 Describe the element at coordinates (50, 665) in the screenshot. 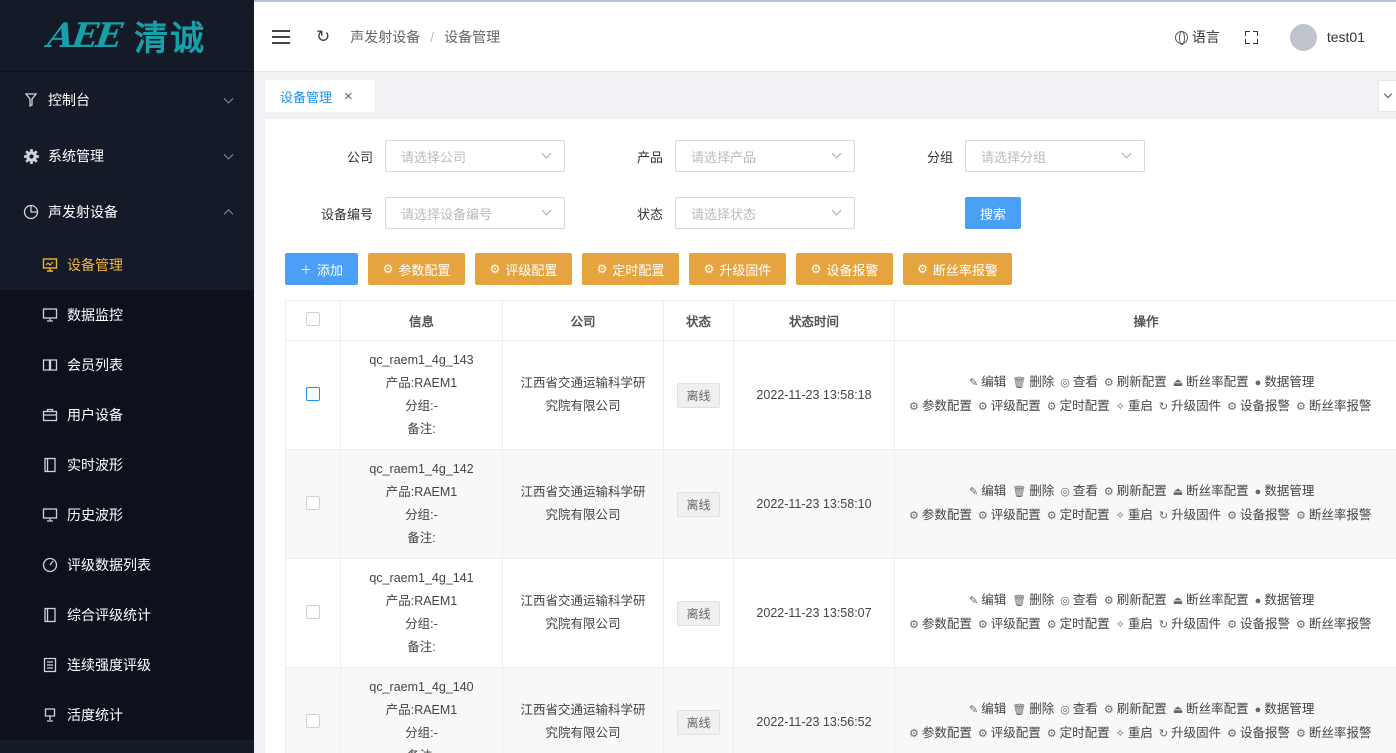

I see `list-icon` at that location.